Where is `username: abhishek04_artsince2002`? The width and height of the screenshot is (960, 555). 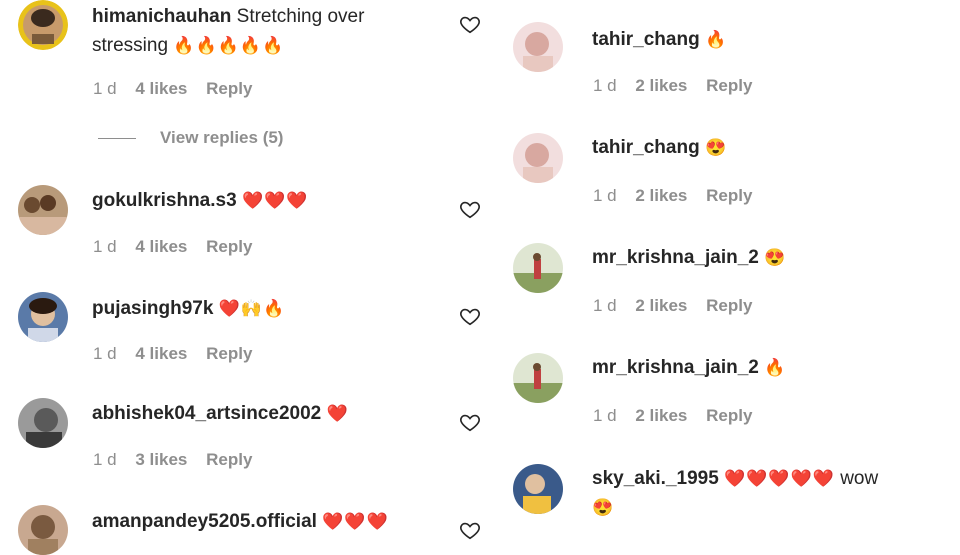 username: abhishek04_artsince2002 is located at coordinates (206, 413).